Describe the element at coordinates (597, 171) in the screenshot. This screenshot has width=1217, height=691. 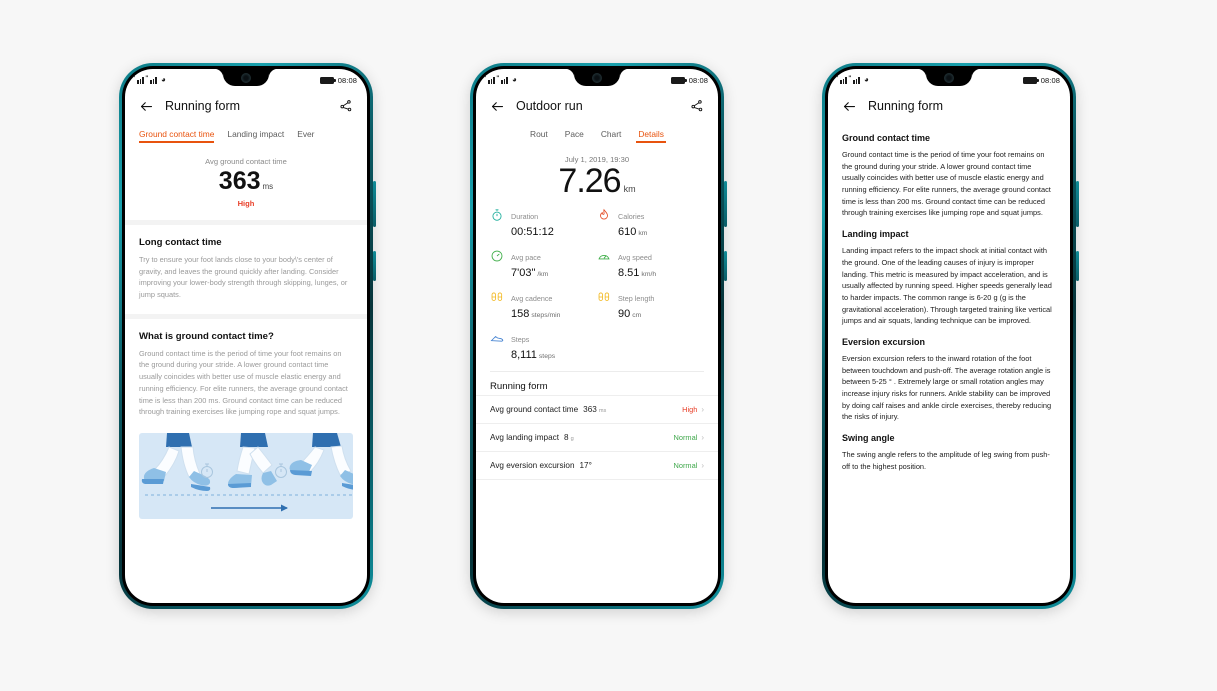
I see `run-summary: July 1, 2019, 19:30 7.26 km` at that location.